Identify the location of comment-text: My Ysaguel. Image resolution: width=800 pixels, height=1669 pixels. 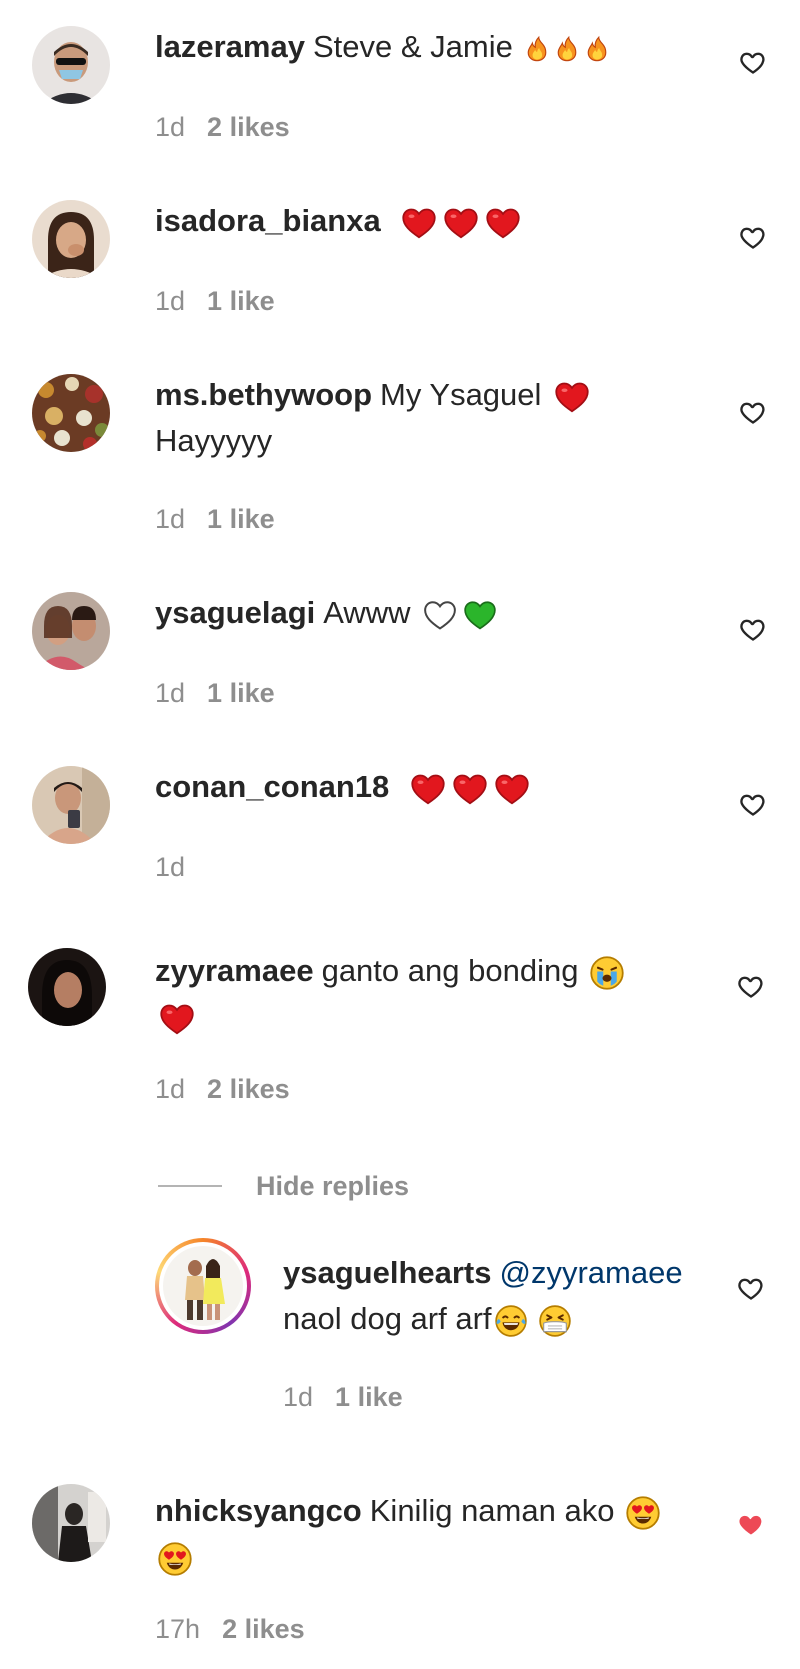
(461, 394).